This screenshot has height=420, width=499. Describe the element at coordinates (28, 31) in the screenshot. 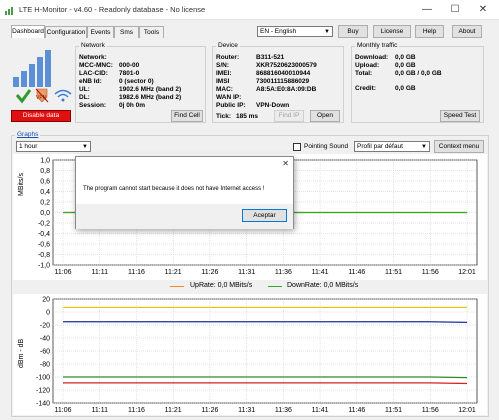

I see `tab-dashboard: Dashboard` at that location.